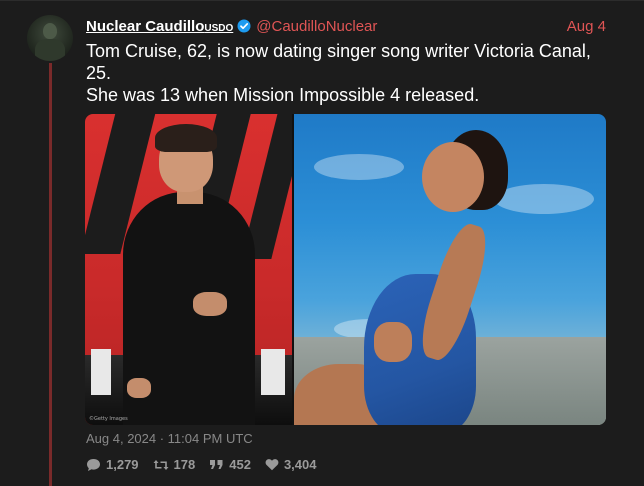 This screenshot has width=644, height=486. I want to click on reposts-stat: 178, so click(174, 464).